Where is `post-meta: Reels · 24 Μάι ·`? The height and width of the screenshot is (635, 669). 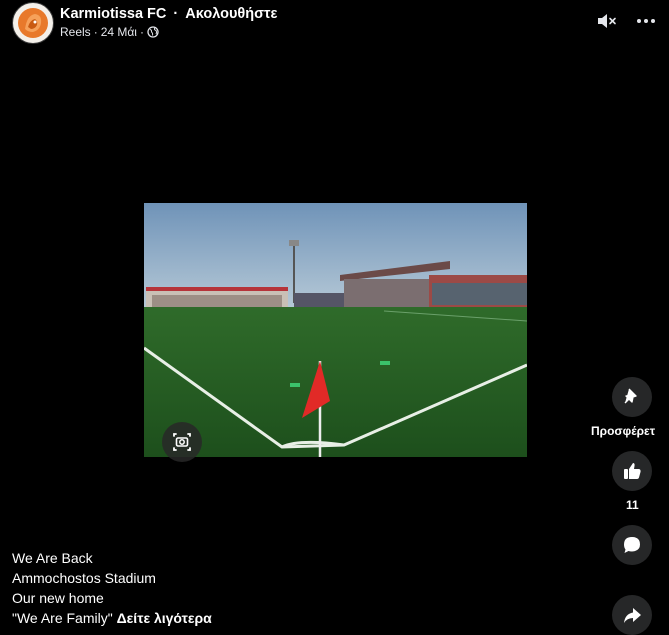
post-meta: Reels · 24 Μάι · is located at coordinates (109, 32).